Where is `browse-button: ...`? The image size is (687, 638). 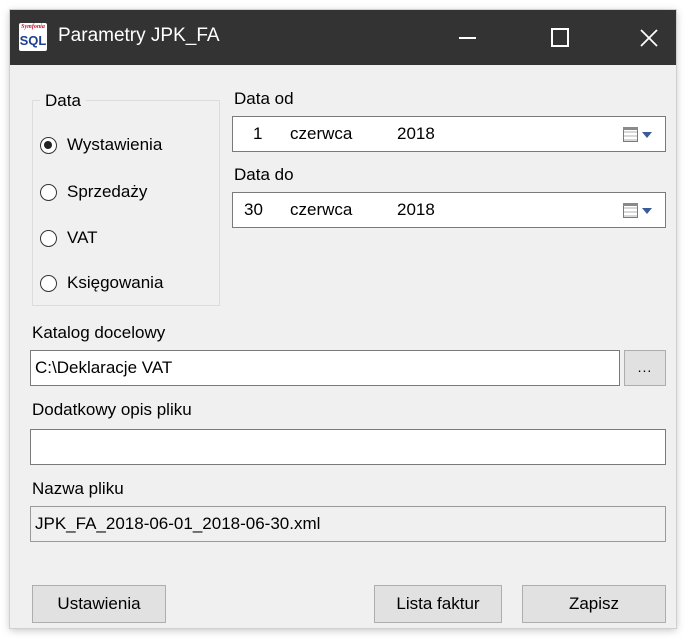
browse-button: ... is located at coordinates (645, 368).